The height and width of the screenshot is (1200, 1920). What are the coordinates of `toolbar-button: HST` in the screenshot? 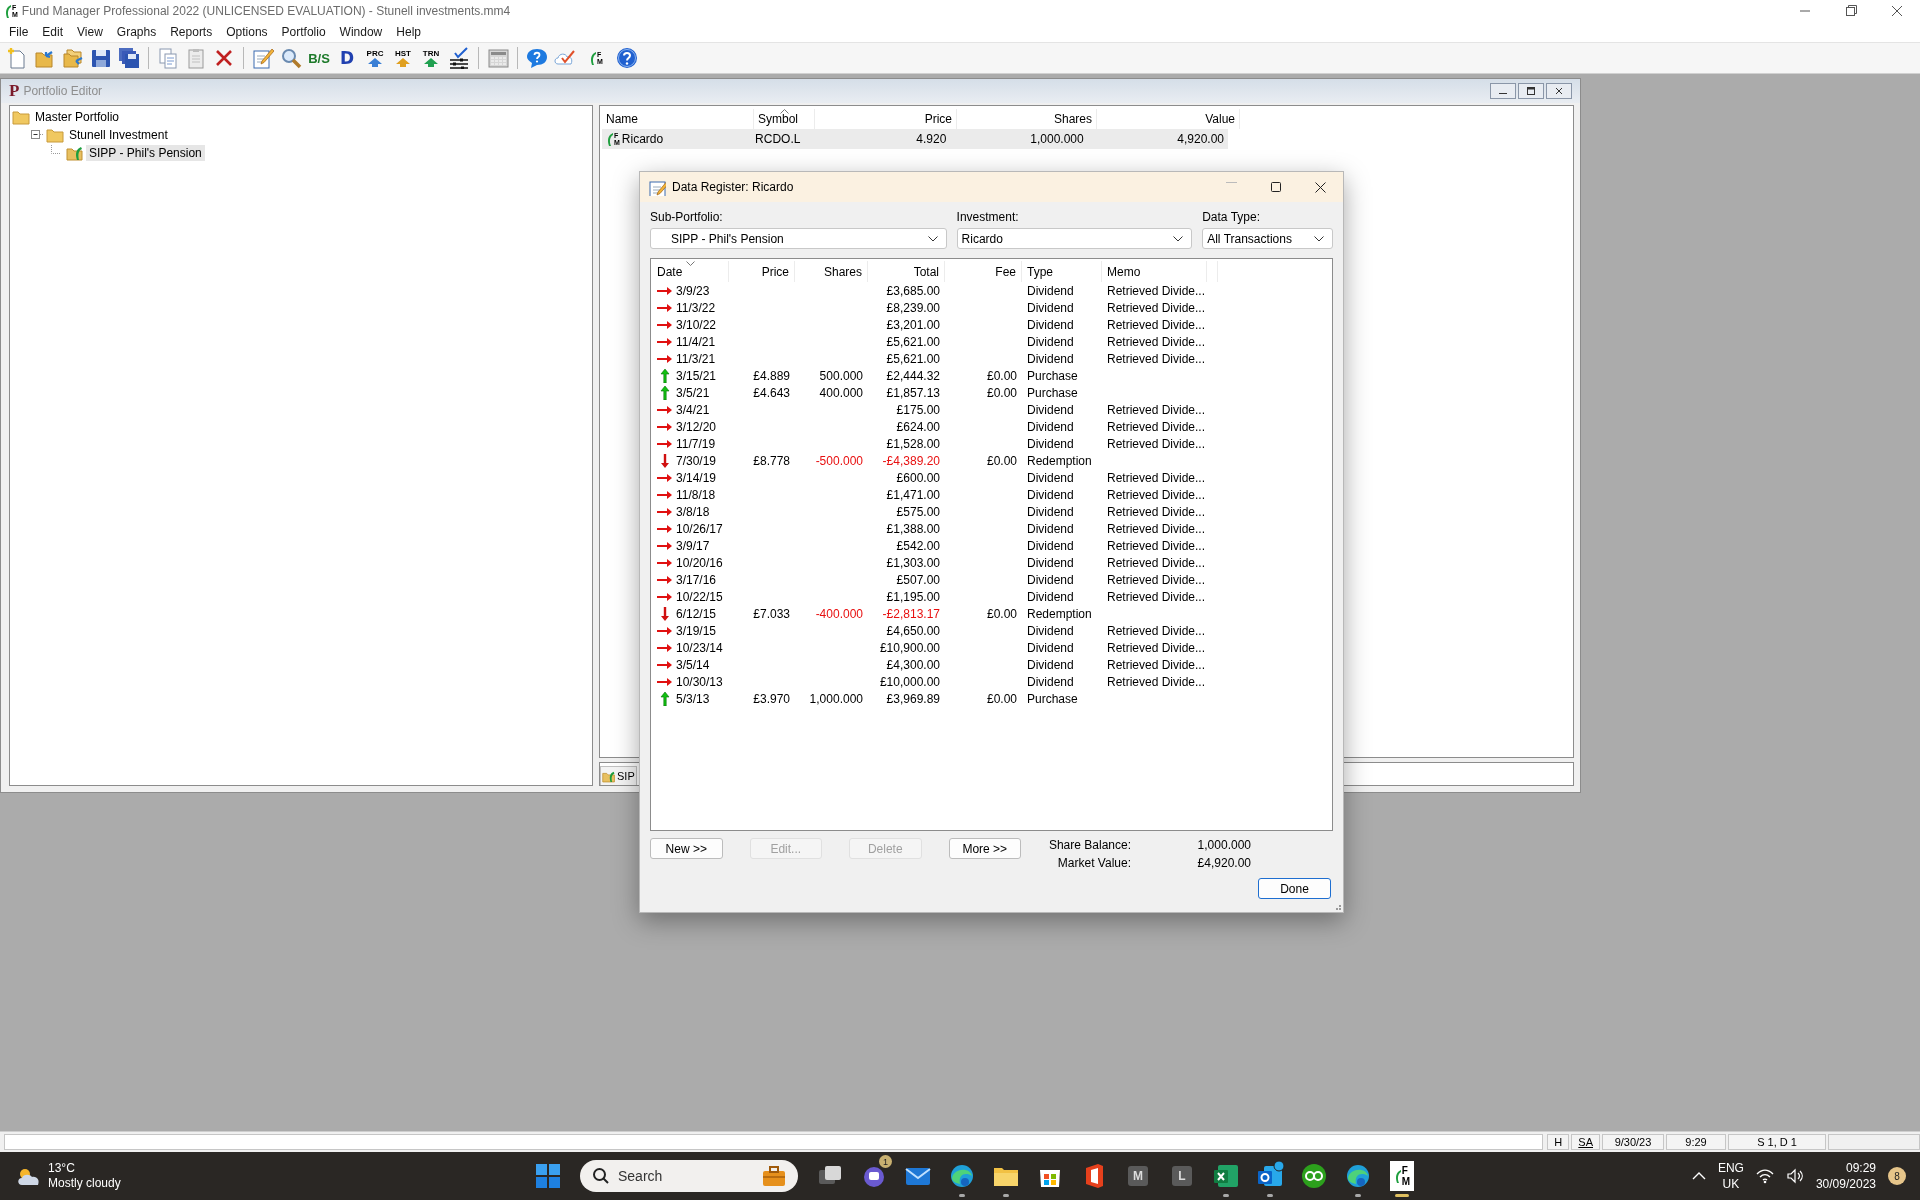 It's located at (403, 58).